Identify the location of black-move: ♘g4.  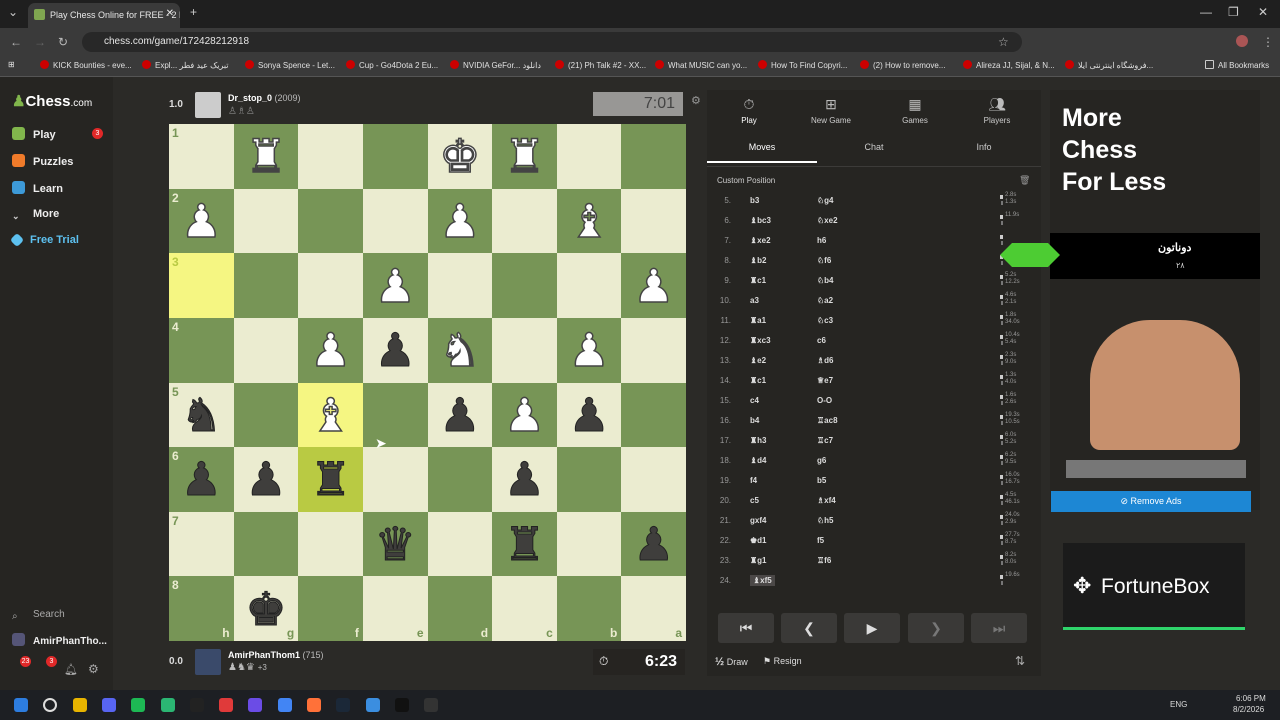
(825, 200).